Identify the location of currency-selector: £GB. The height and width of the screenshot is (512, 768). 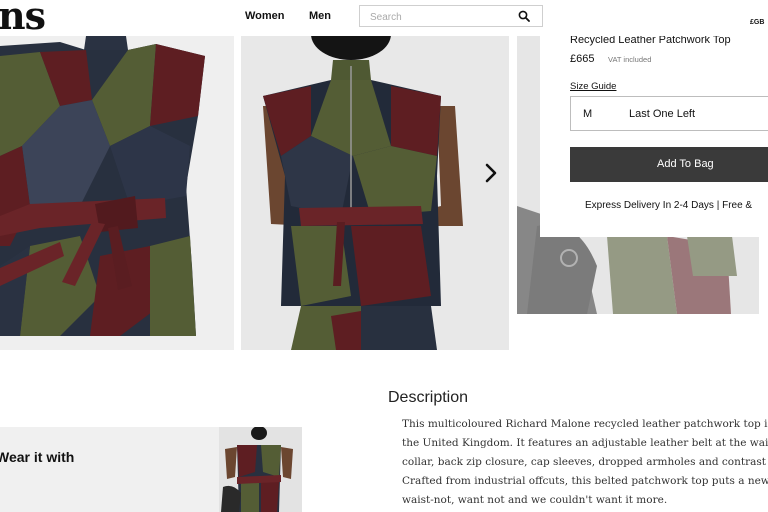
(757, 22).